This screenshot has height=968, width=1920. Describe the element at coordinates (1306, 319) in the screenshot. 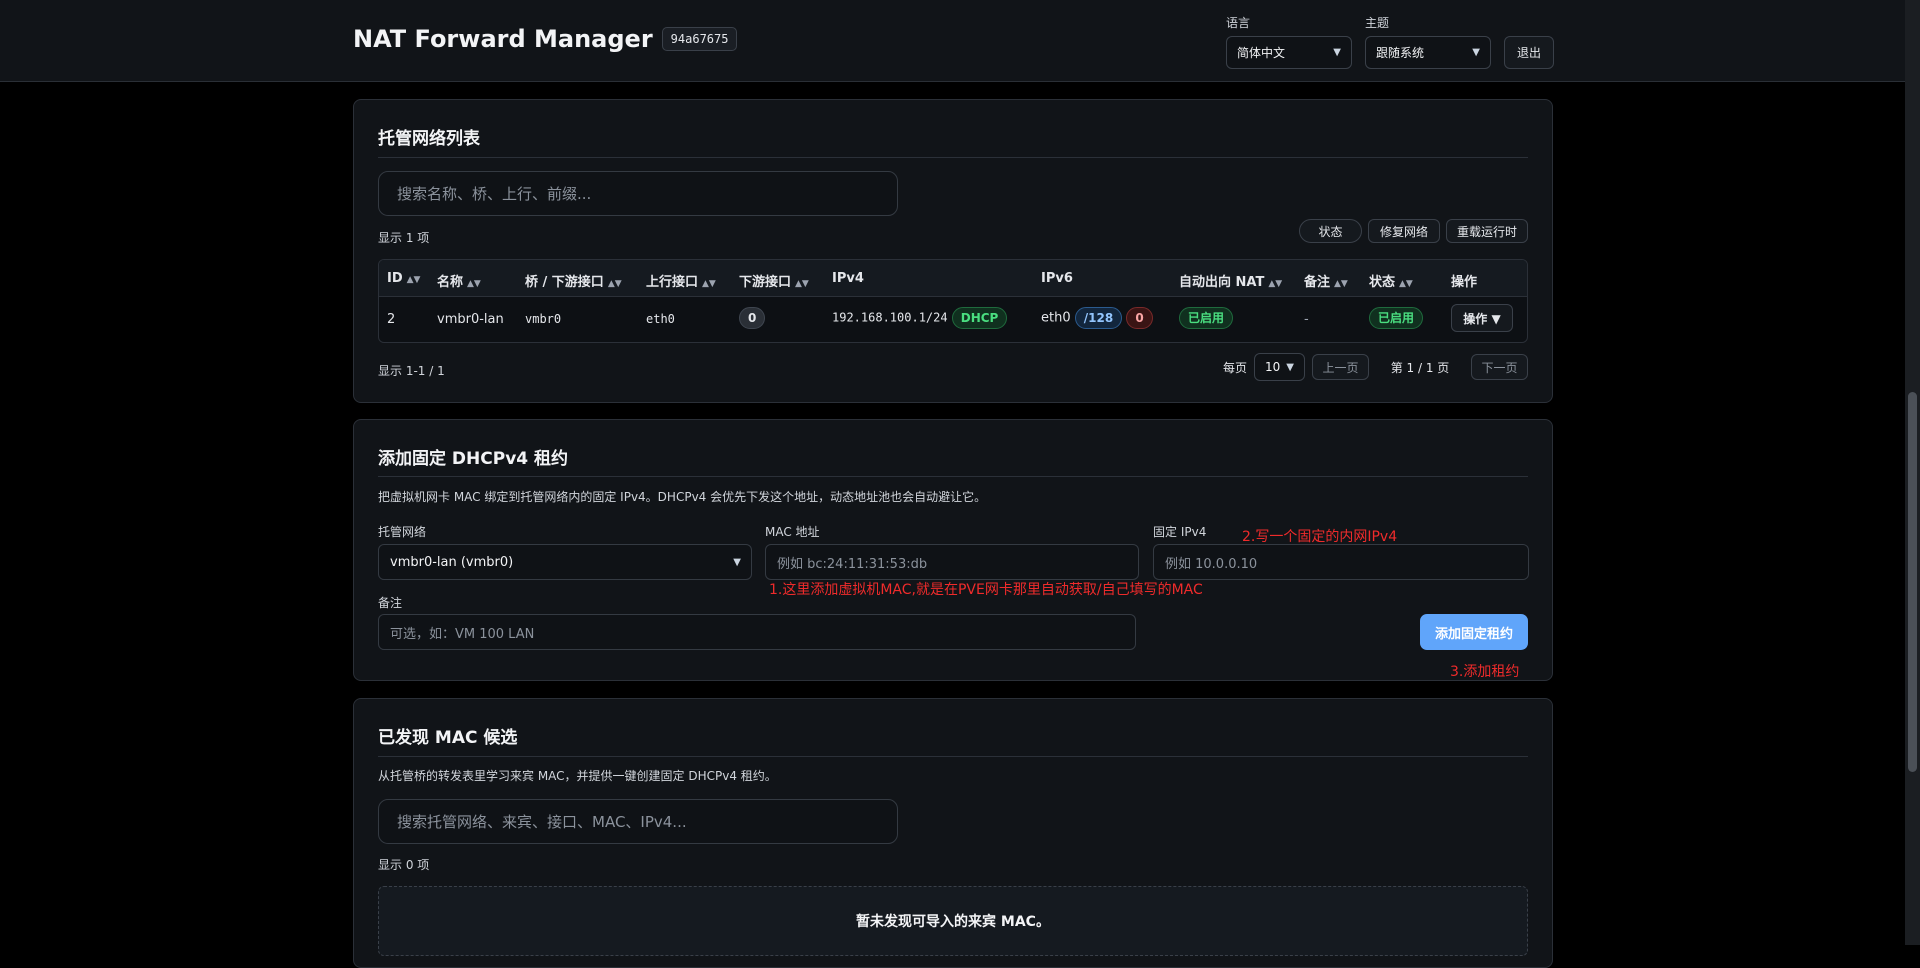

I see `cell-note: -` at that location.